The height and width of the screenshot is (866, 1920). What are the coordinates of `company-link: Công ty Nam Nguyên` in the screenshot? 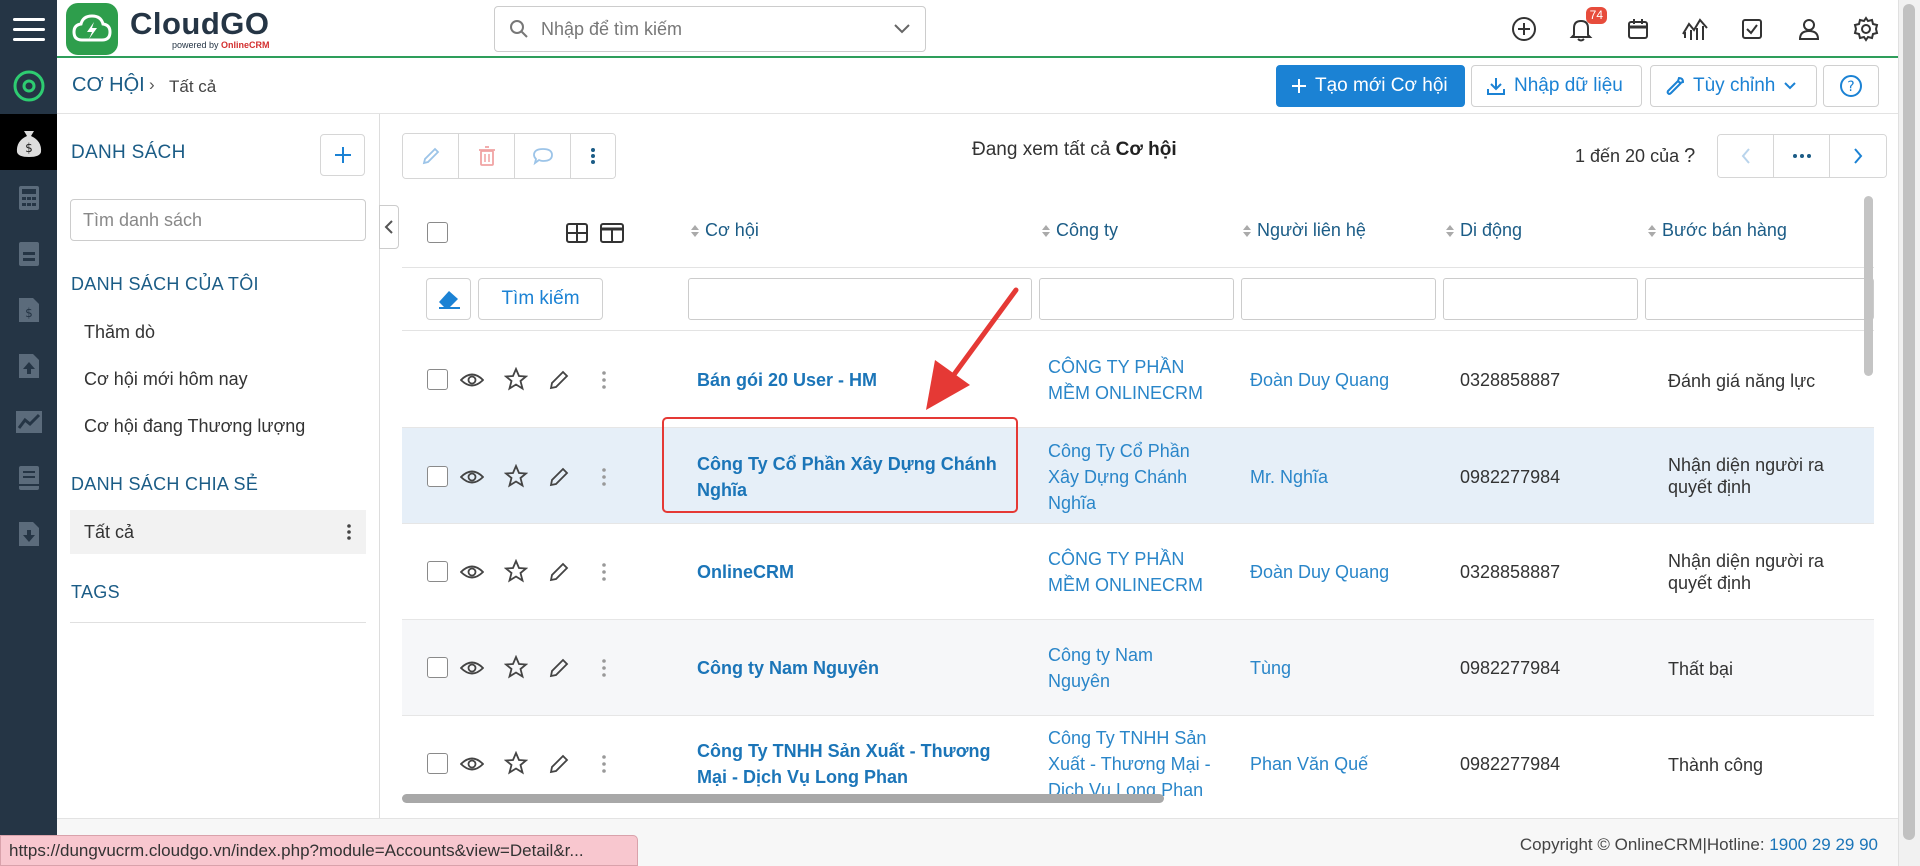 It's located at (1138, 668).